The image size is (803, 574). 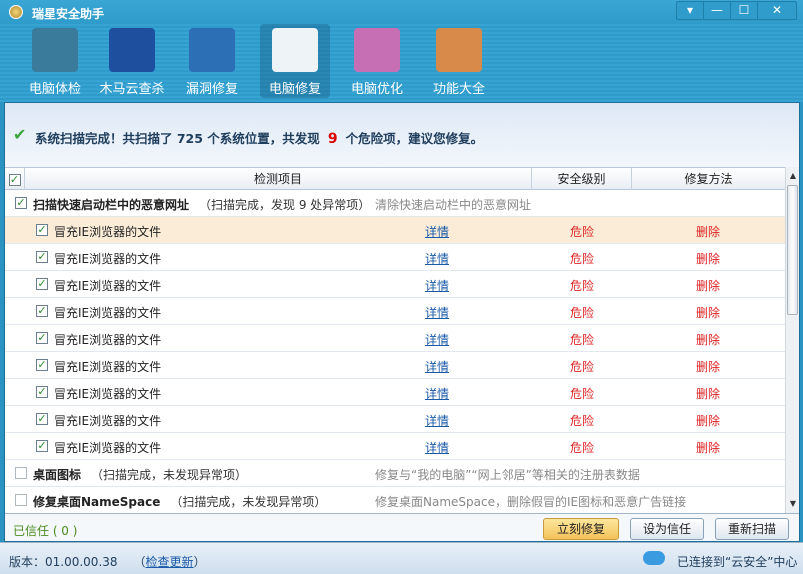 I want to click on rescan-button: 重新扫描, so click(x=752, y=529).